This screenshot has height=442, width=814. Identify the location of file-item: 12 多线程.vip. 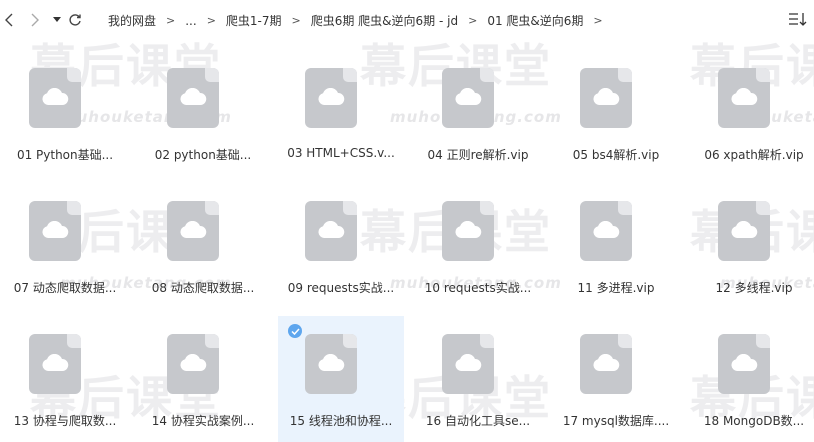
(752, 246).